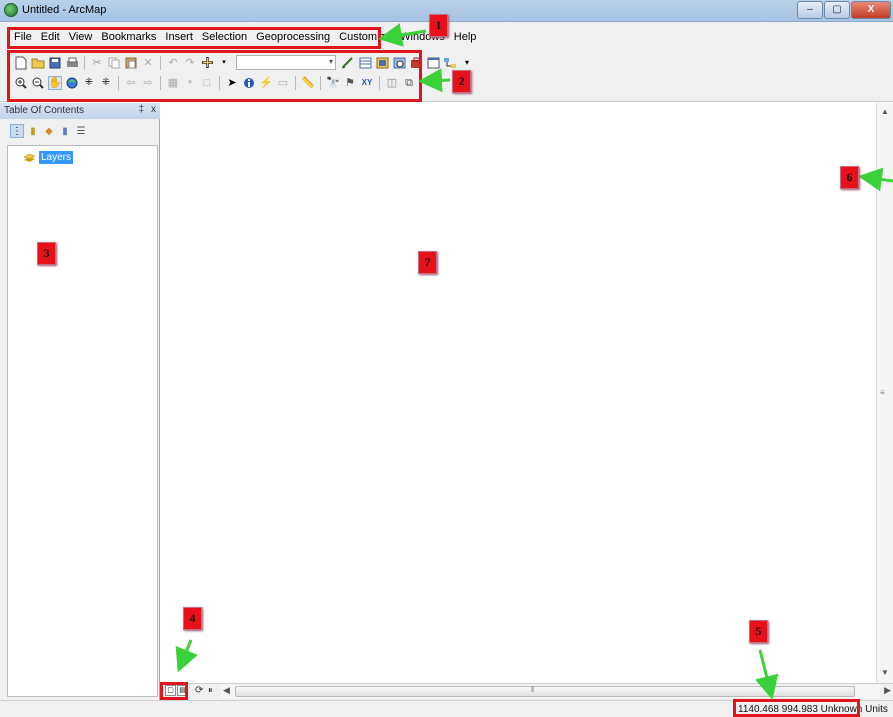 This screenshot has width=893, height=717. I want to click on annotation-3: 3, so click(46, 253).